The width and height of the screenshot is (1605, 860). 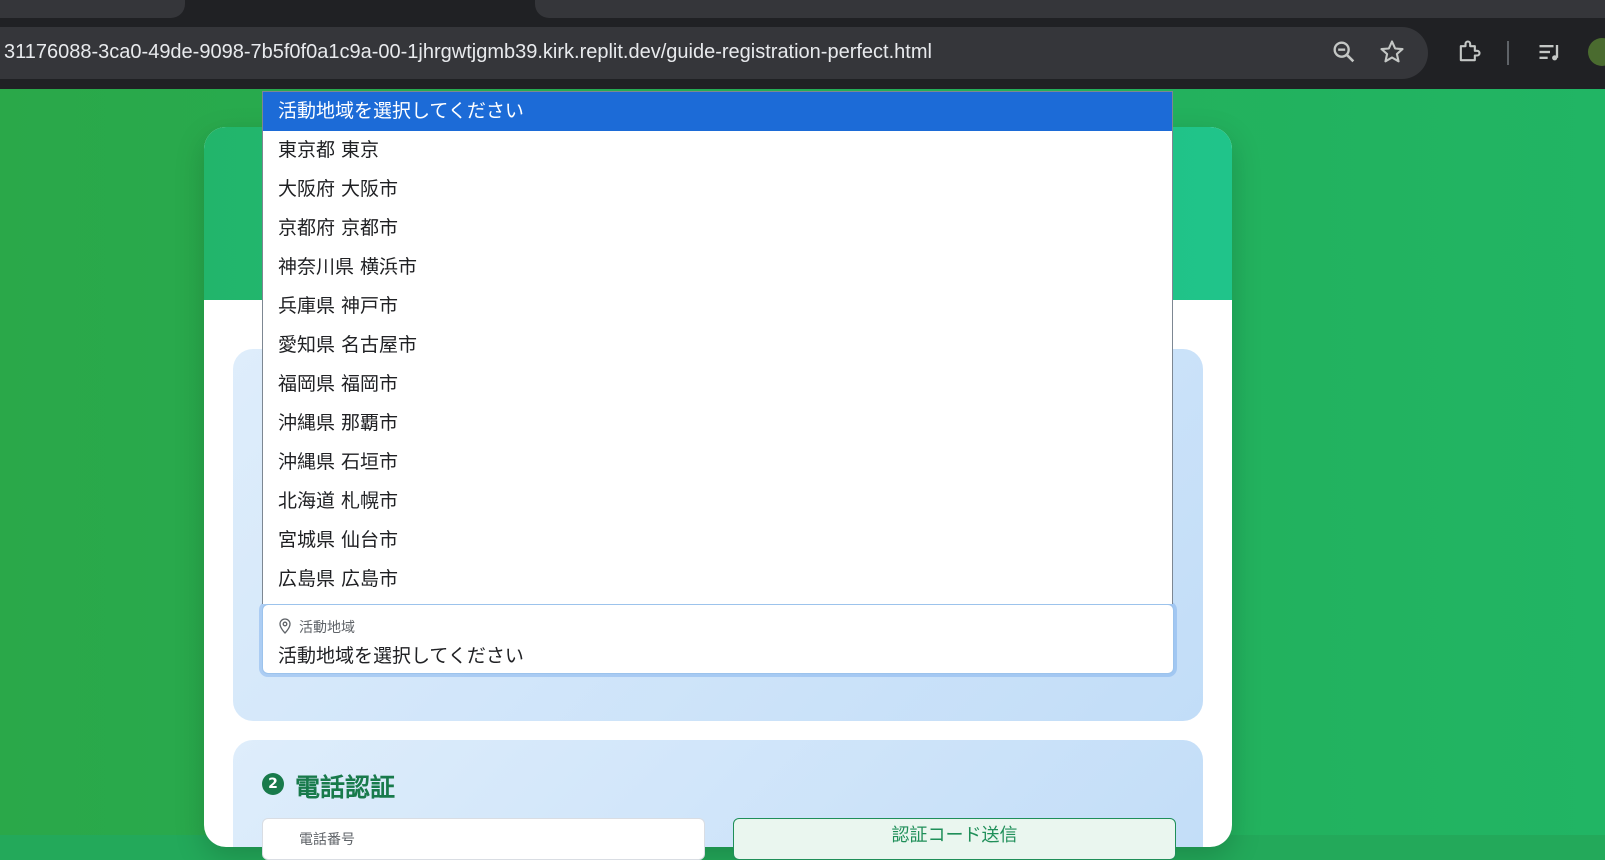 I want to click on phone-number-input: 電話番号, so click(x=483, y=839).